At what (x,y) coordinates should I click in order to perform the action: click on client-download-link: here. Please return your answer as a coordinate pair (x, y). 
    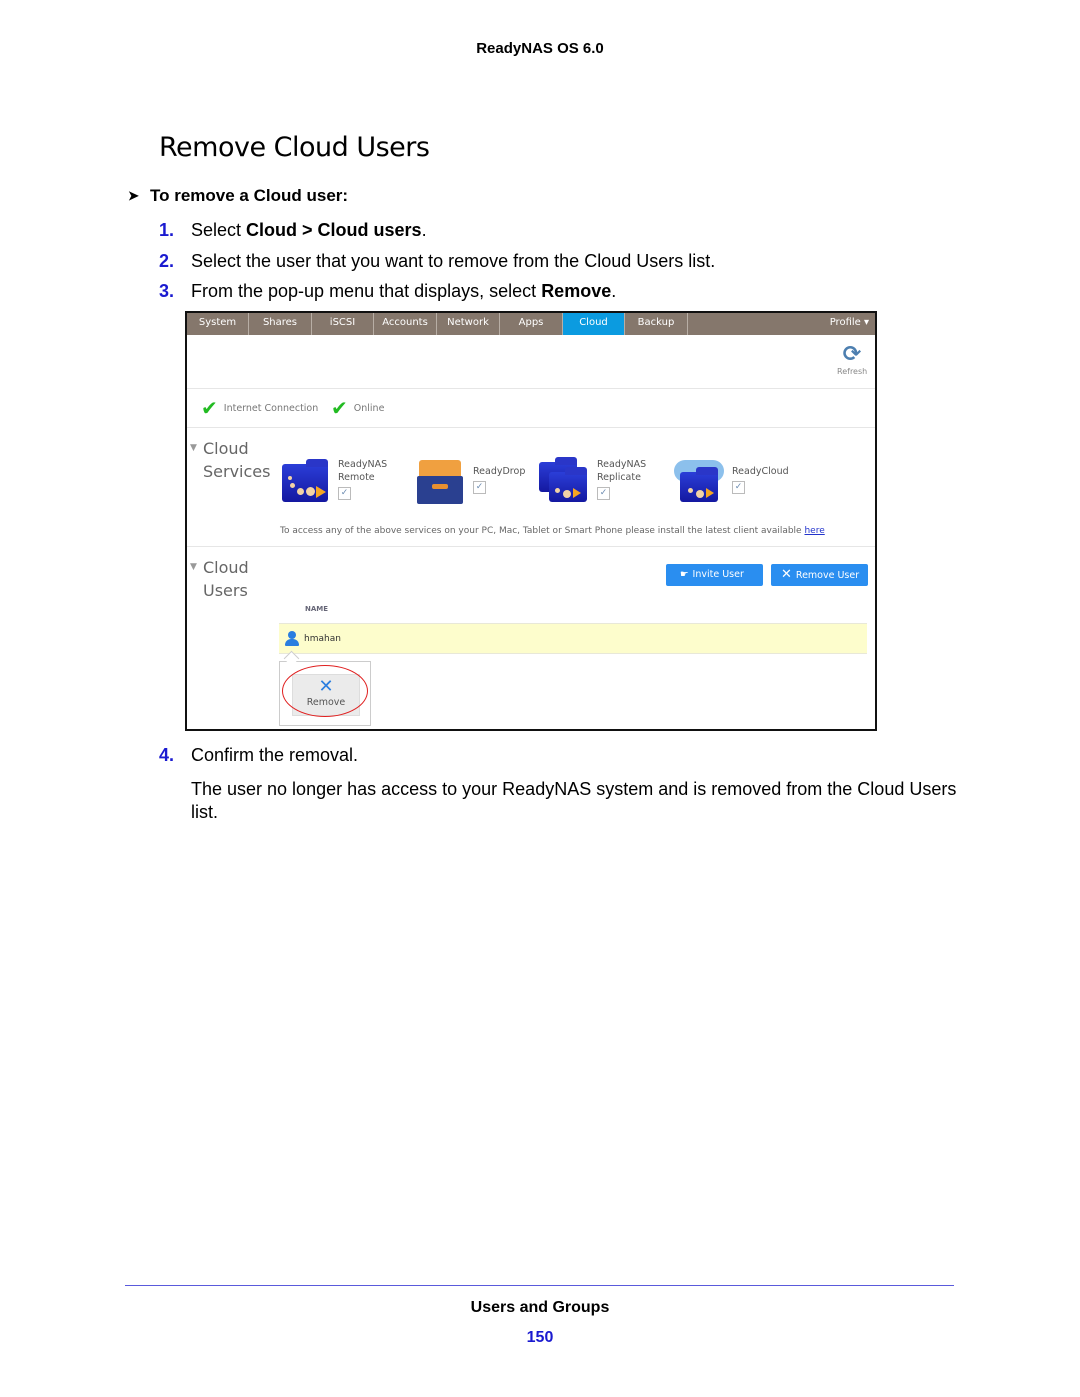
    Looking at the image, I should click on (814, 531).